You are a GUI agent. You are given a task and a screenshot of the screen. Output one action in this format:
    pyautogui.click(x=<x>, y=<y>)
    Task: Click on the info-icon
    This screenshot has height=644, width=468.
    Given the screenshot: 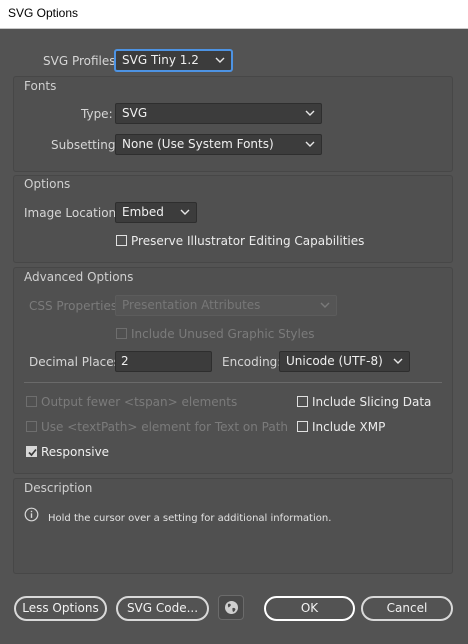 What is the action you would take?
    pyautogui.click(x=31, y=516)
    